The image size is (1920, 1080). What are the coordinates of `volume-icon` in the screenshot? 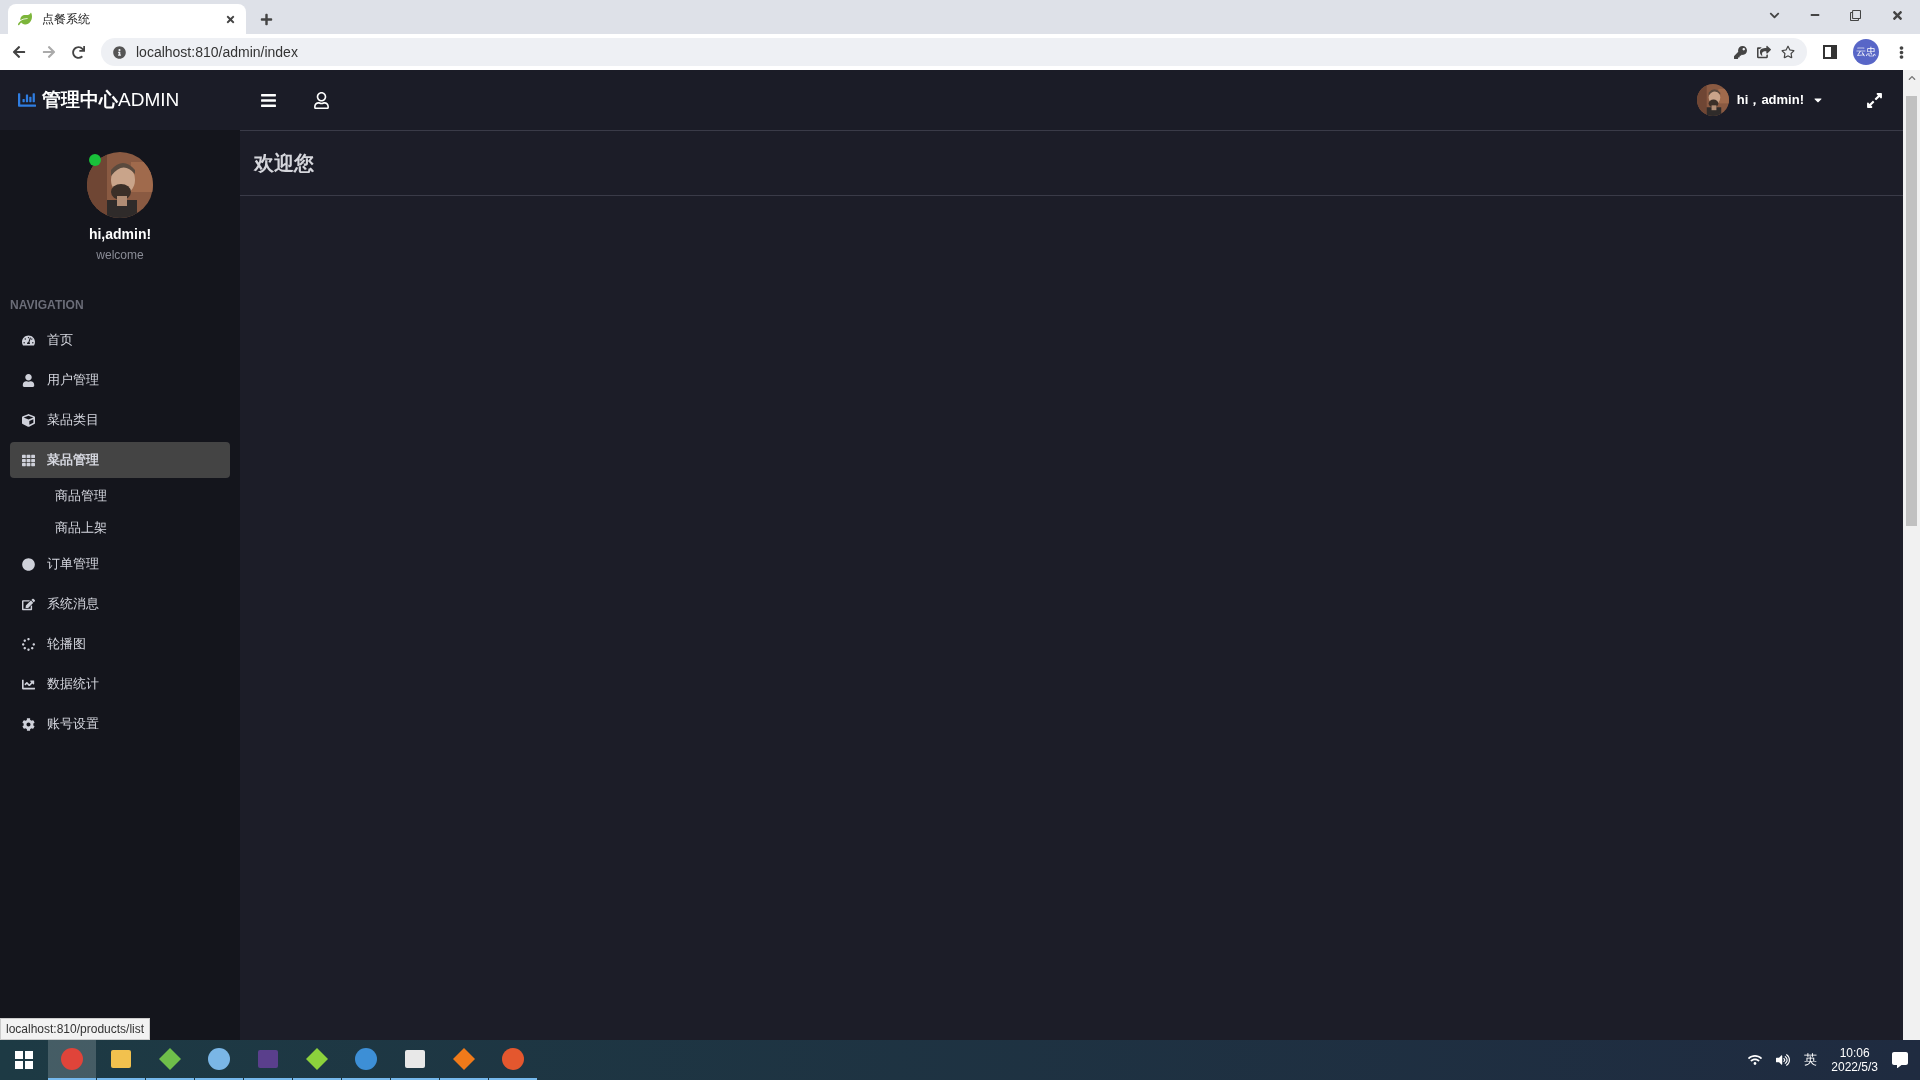 It's located at (1783, 1060).